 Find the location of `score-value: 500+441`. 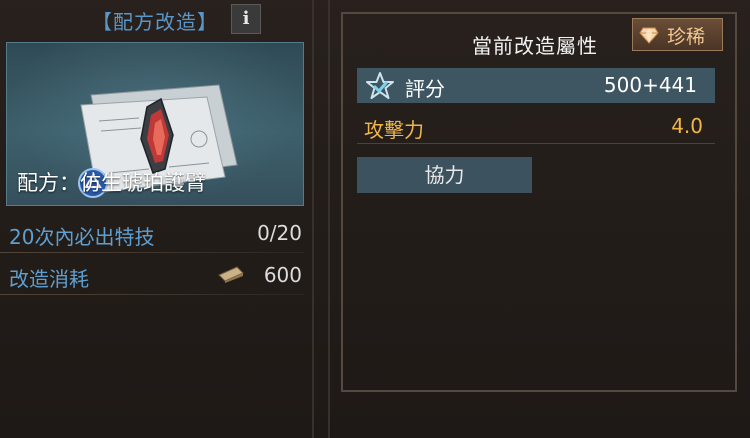

score-value: 500+441 is located at coordinates (650, 85).